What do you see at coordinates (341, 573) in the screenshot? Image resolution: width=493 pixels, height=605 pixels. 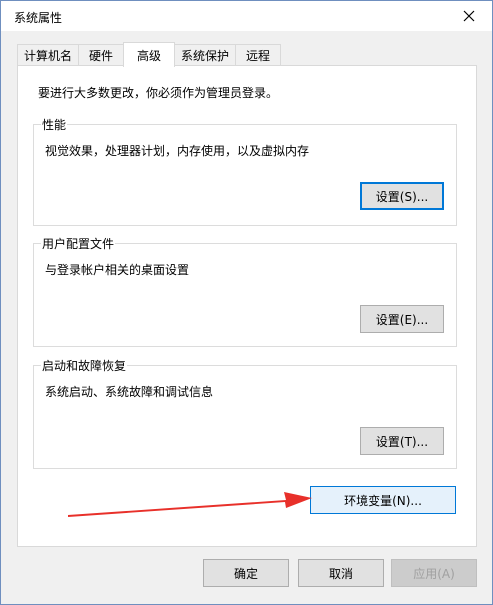 I see `cancel-button: 取消` at bounding box center [341, 573].